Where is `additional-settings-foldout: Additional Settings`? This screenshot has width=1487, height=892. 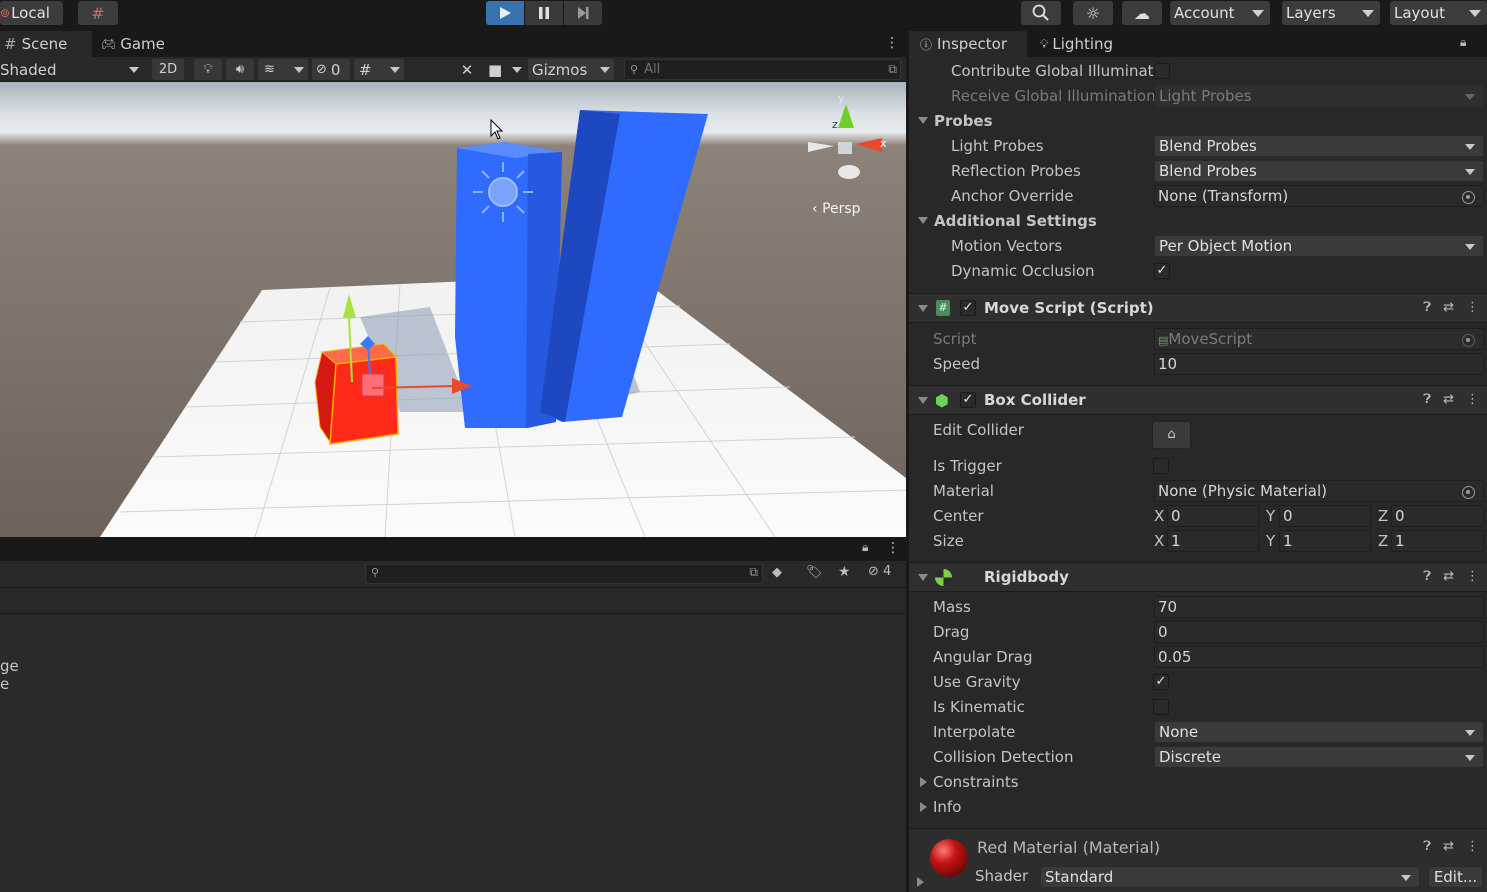
additional-settings-foldout: Additional Settings is located at coordinates (1198, 221).